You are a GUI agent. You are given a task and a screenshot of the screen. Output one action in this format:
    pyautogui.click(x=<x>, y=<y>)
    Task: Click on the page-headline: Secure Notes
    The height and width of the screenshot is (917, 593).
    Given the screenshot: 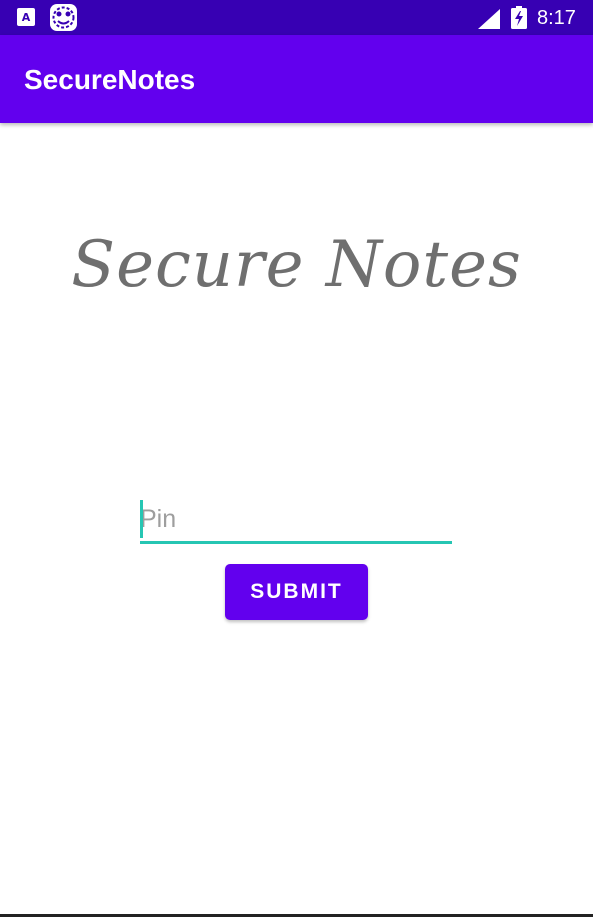 What is the action you would take?
    pyautogui.click(x=296, y=265)
    